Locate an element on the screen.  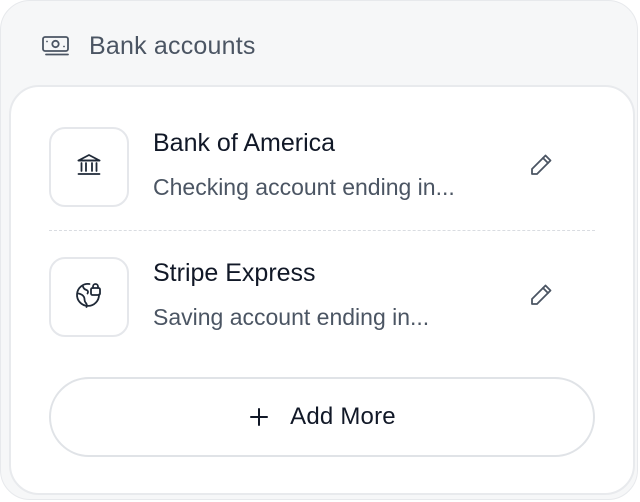
add-more-button: Add More is located at coordinates (322, 417).